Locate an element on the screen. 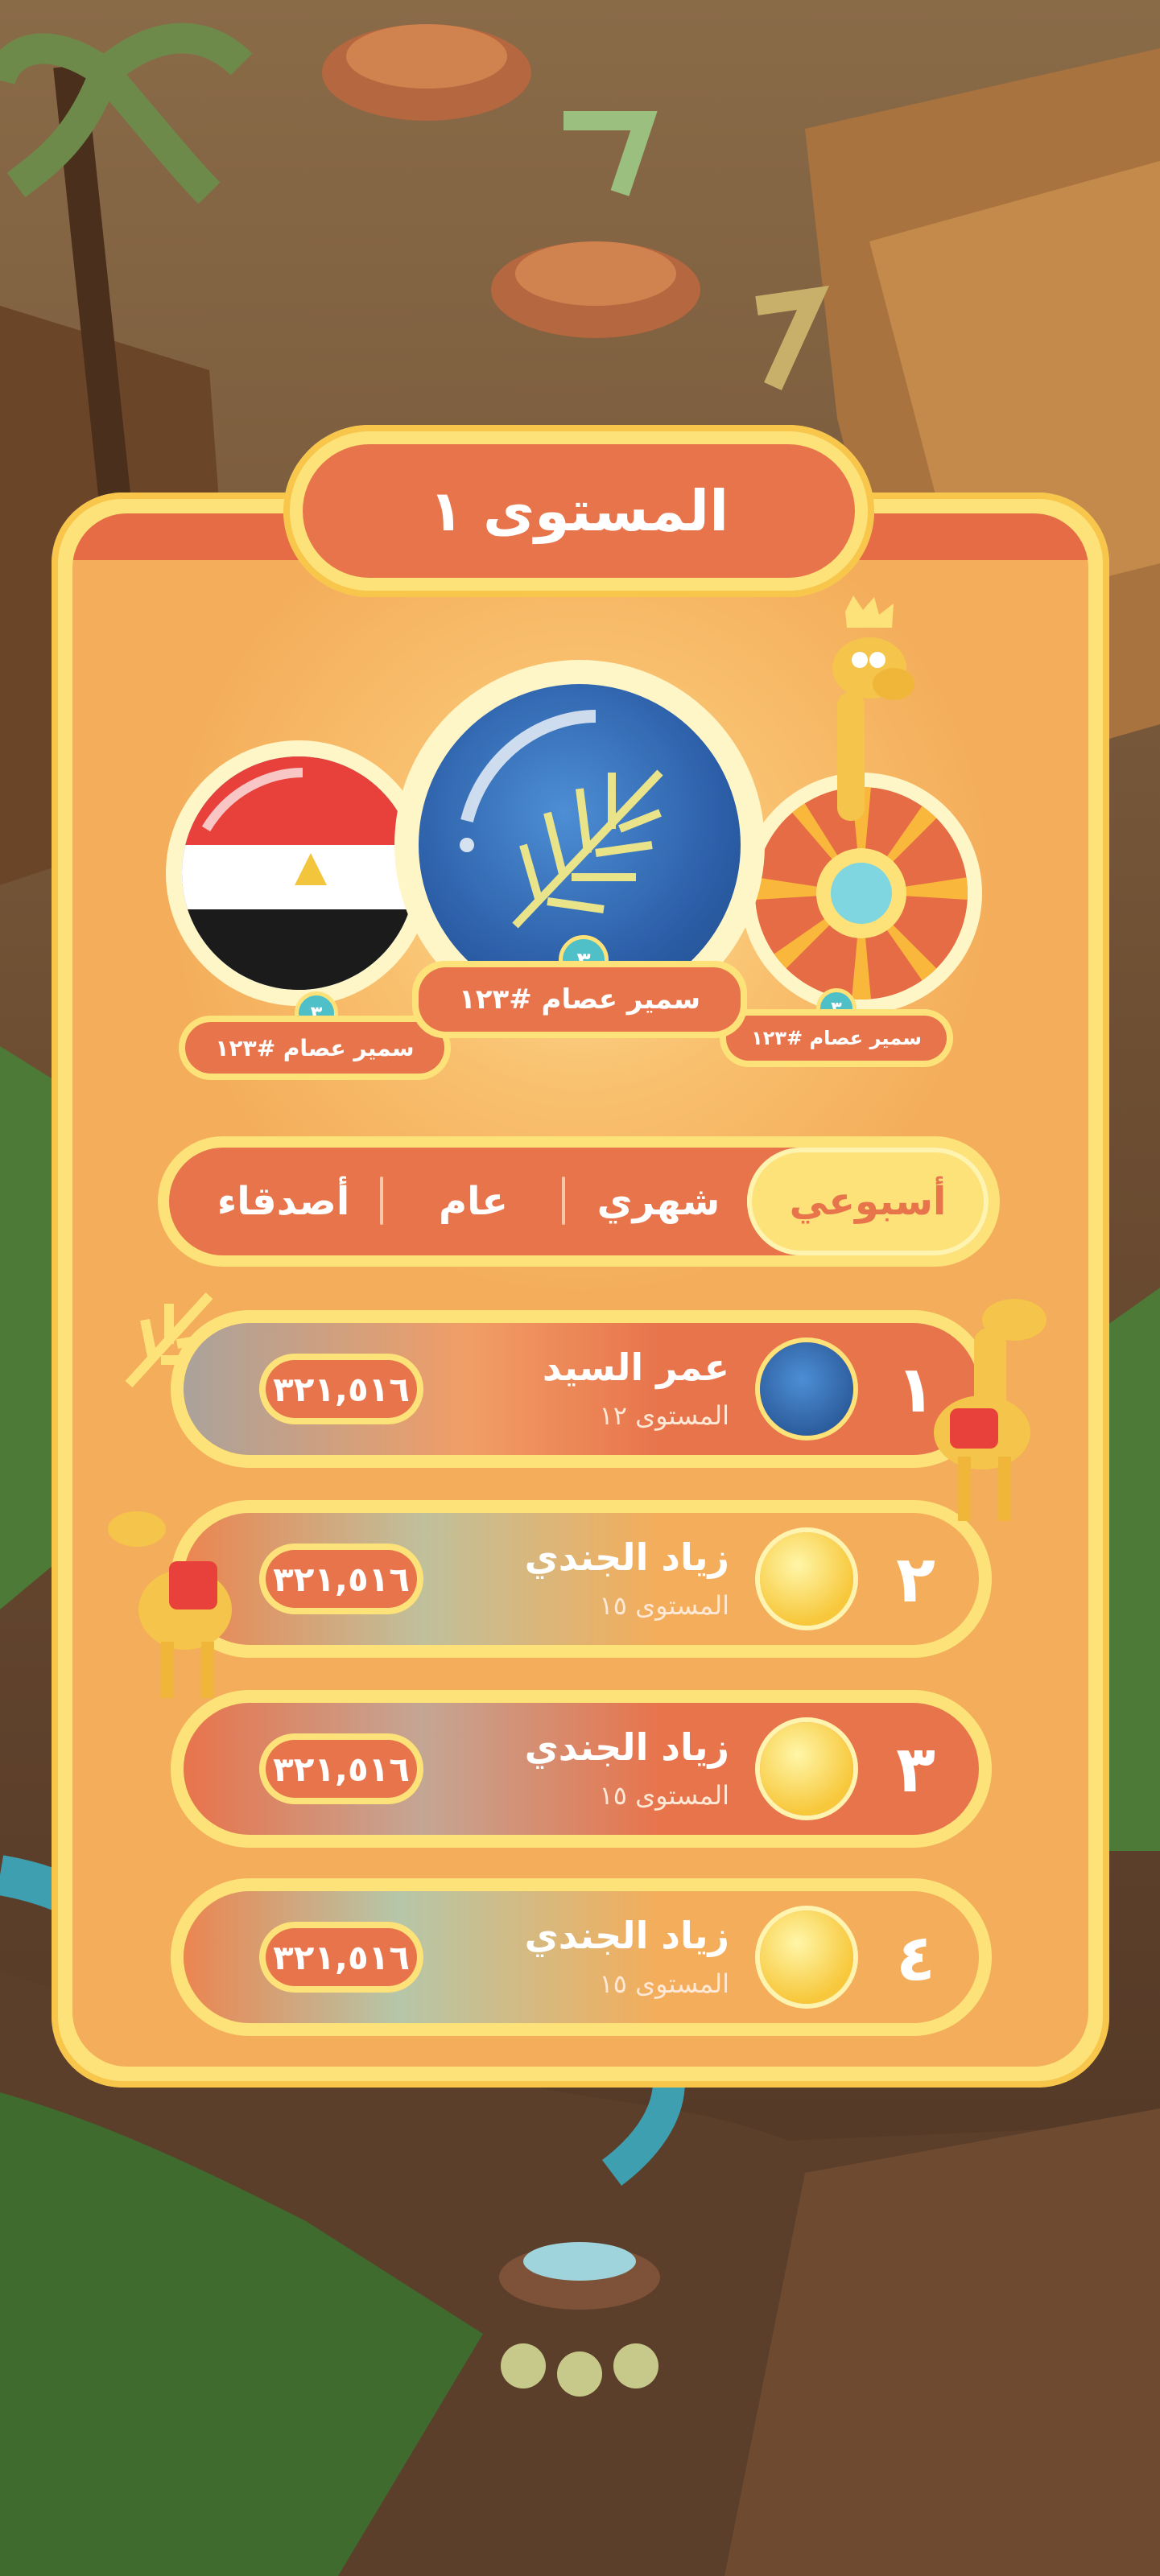 The height and width of the screenshot is (2576, 1160). rank-number: ٤ is located at coordinates (915, 1957).